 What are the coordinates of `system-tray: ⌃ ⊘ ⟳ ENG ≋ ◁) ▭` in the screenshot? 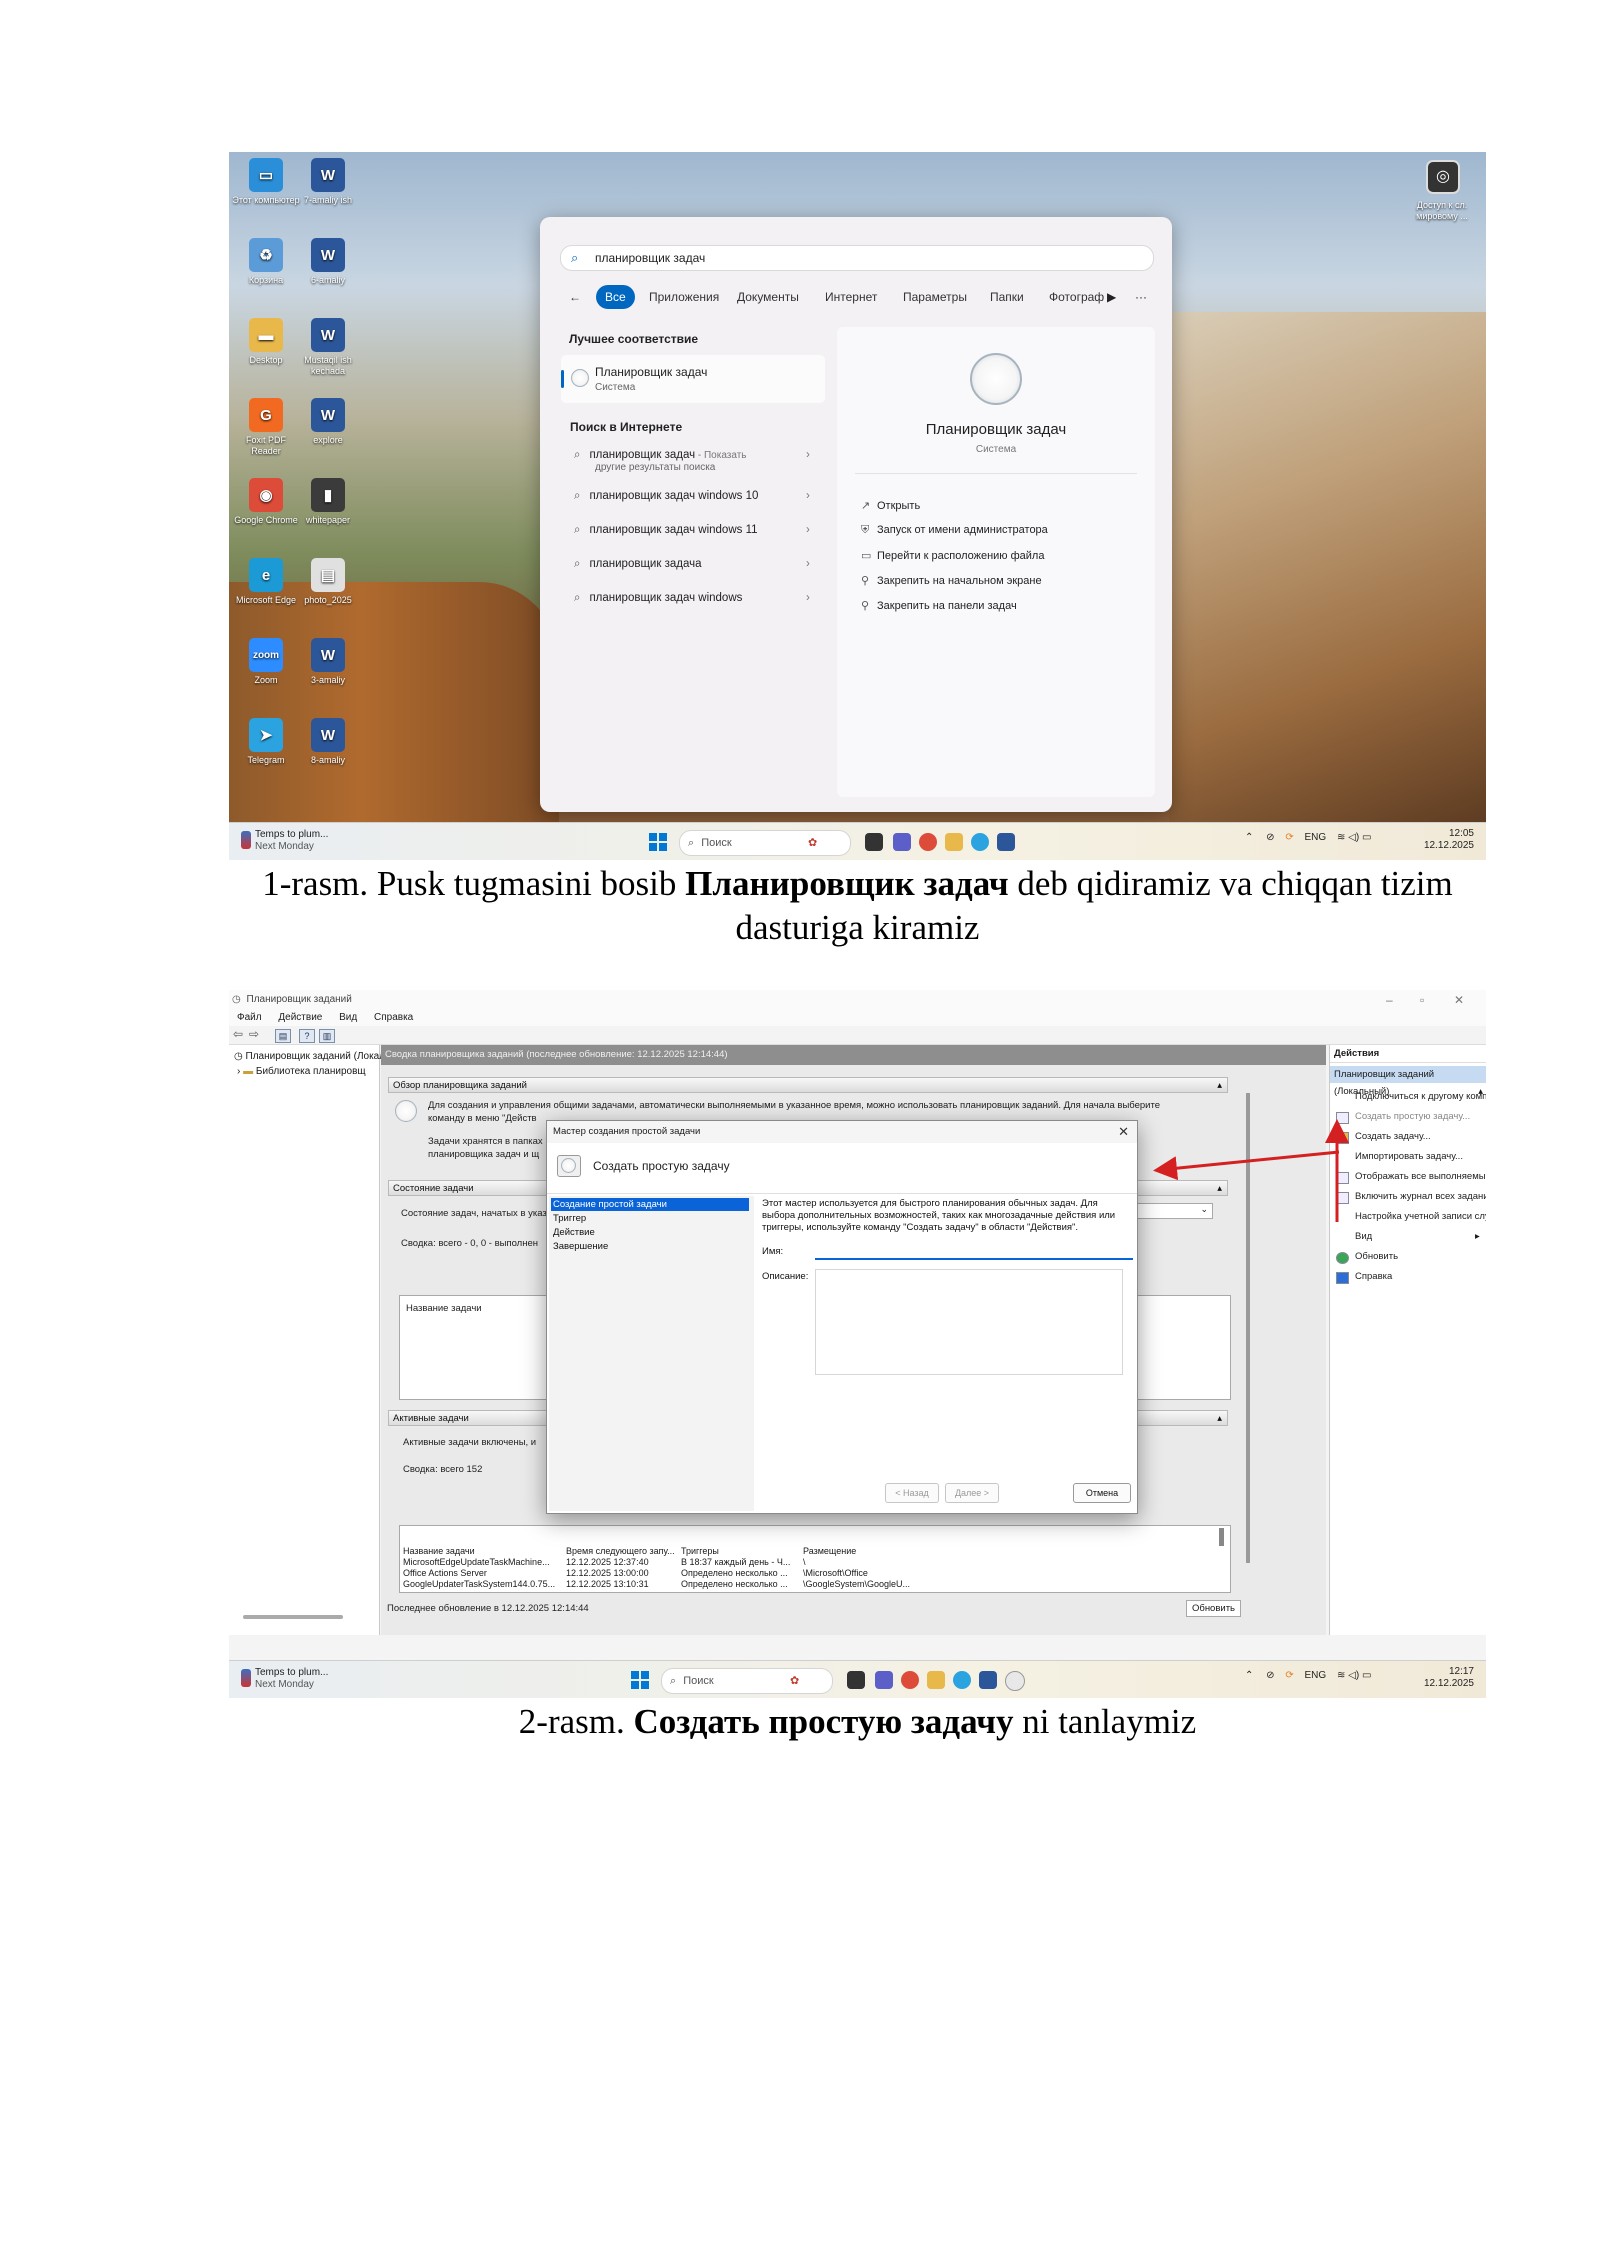 It's located at (1308, 837).